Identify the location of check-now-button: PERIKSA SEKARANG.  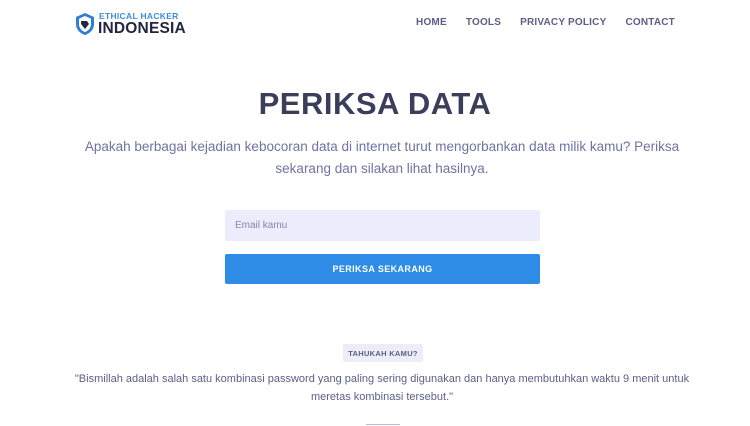
(382, 269).